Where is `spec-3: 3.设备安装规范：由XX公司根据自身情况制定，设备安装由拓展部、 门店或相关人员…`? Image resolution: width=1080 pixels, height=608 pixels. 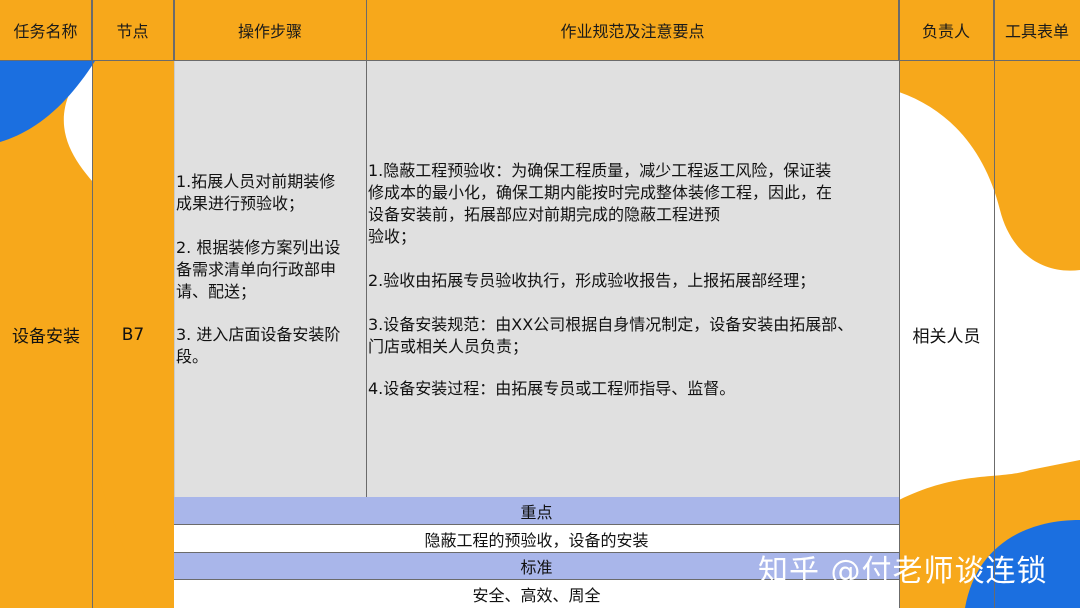 spec-3: 3.设备安装规范：由XX公司根据自身情况制定，设备安装由拓展部、 门店或相关人员… is located at coordinates (611, 335).